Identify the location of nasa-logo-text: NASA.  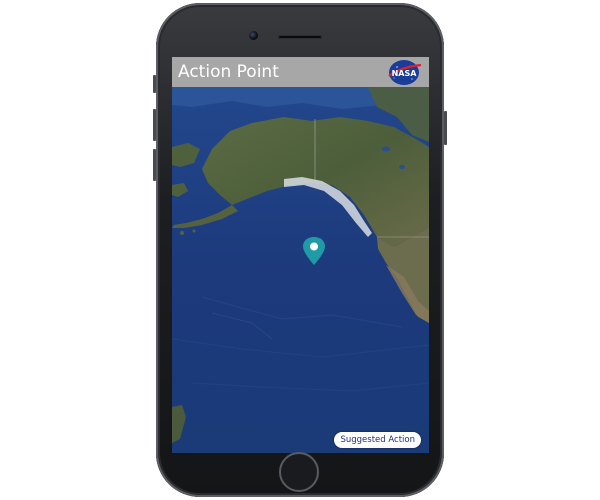
(405, 73).